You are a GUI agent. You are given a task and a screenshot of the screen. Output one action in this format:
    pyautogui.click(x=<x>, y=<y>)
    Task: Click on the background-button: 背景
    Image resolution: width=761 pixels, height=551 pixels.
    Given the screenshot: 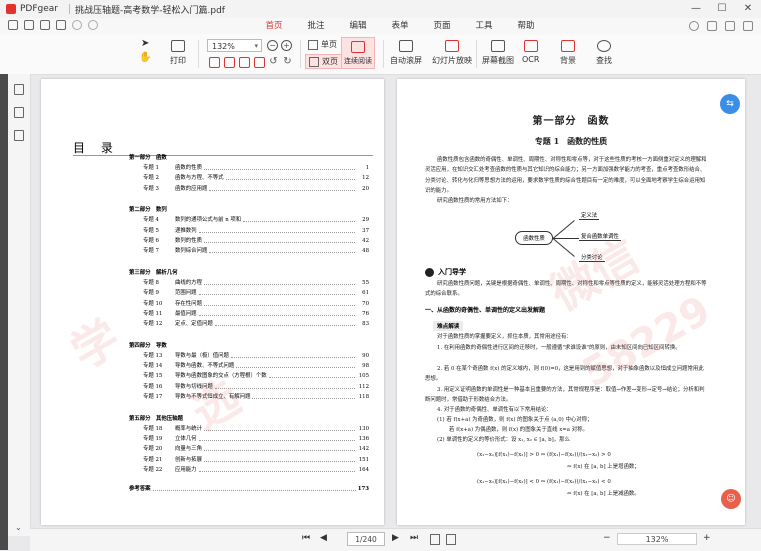 What is the action you would take?
    pyautogui.click(x=568, y=53)
    